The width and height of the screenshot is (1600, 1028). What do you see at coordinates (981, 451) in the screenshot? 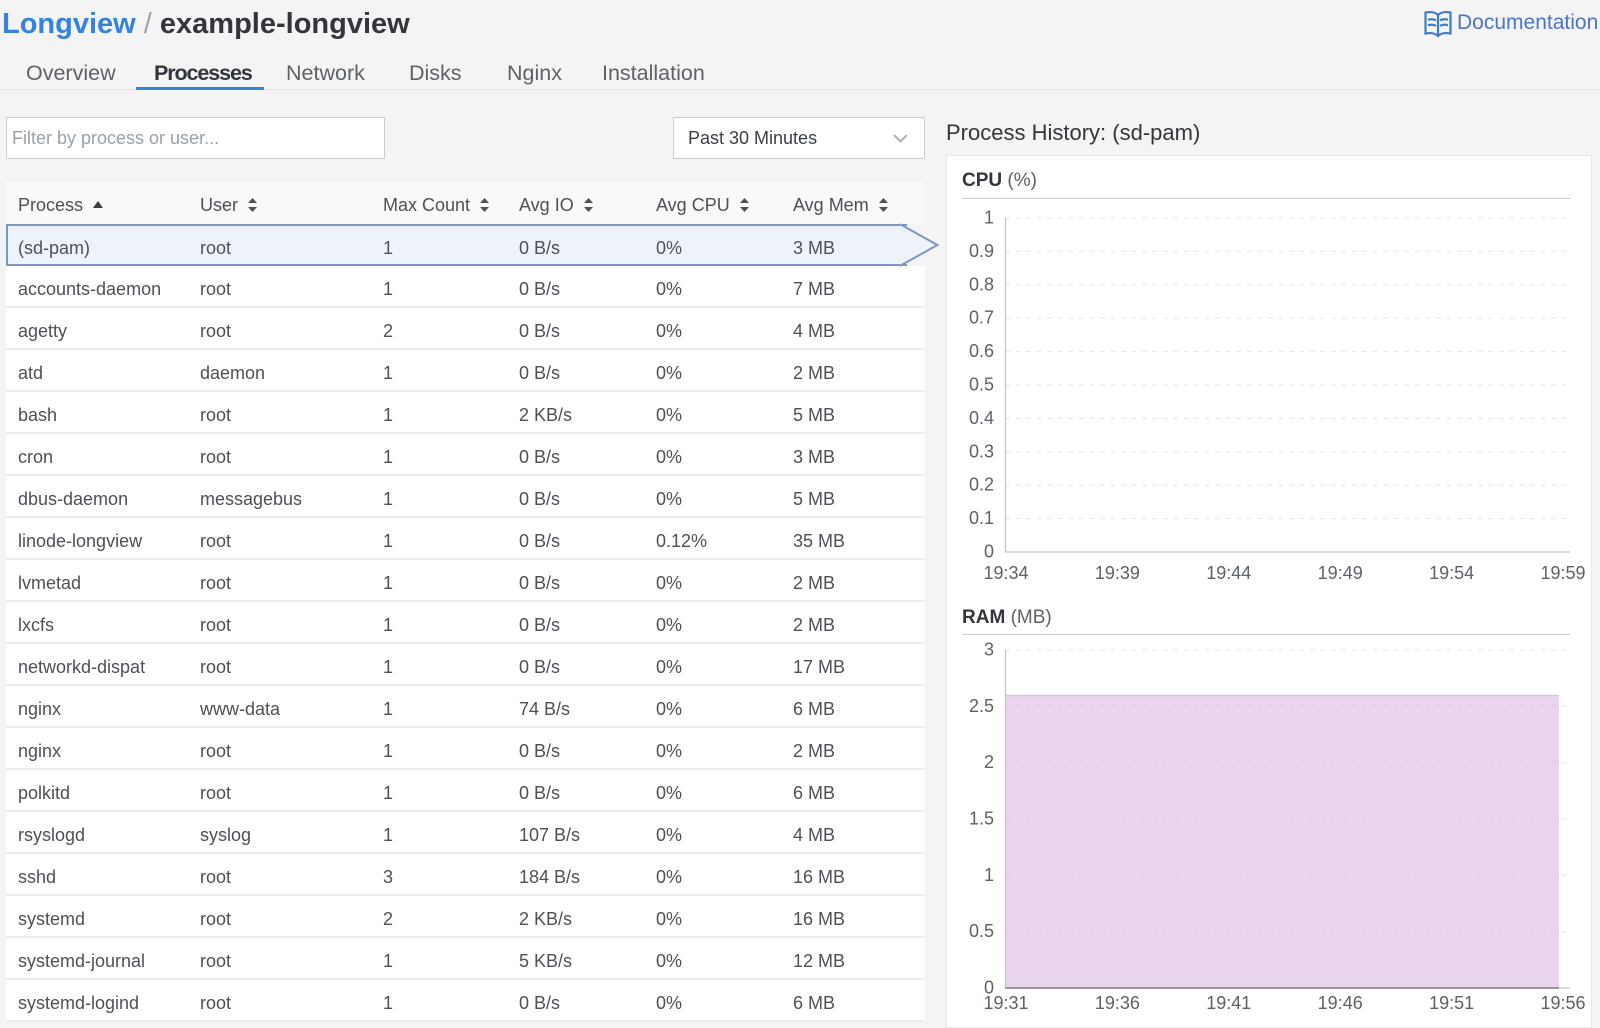
I see `svg-text: 0.3` at bounding box center [981, 451].